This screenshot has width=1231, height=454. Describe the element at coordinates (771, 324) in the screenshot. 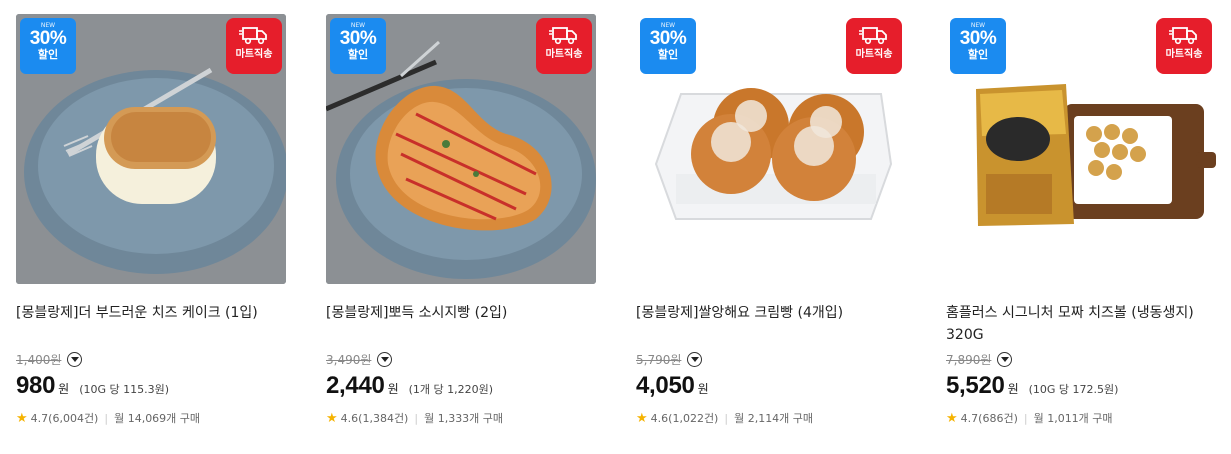

I see `product-title: [몽블랑제]쌀앙해요 크림빵 (4개입)` at that location.